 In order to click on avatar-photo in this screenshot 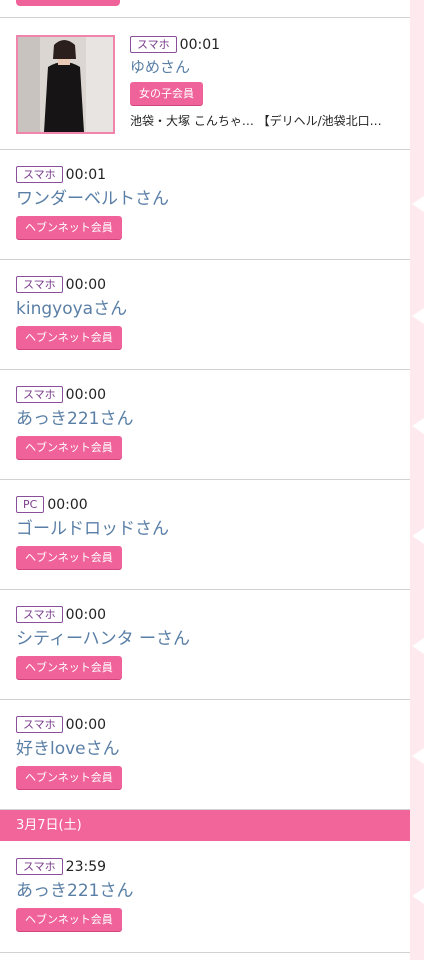, I will do `click(65, 84)`.